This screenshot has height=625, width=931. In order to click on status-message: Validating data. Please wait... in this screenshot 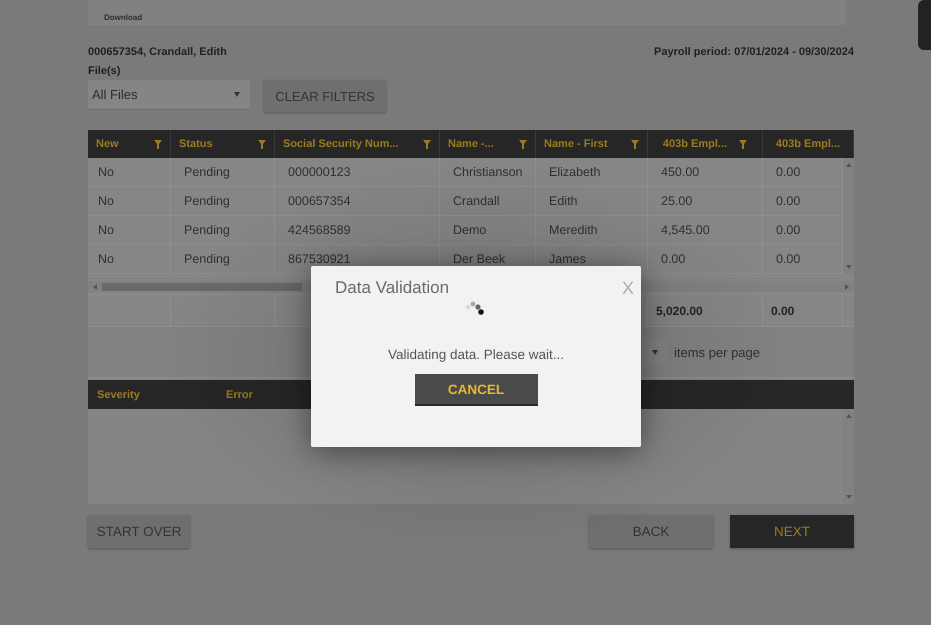, I will do `click(476, 354)`.